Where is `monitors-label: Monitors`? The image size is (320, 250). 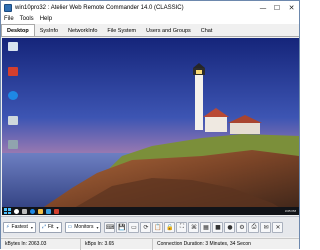 monitors-label: Monitors is located at coordinates (84, 227).